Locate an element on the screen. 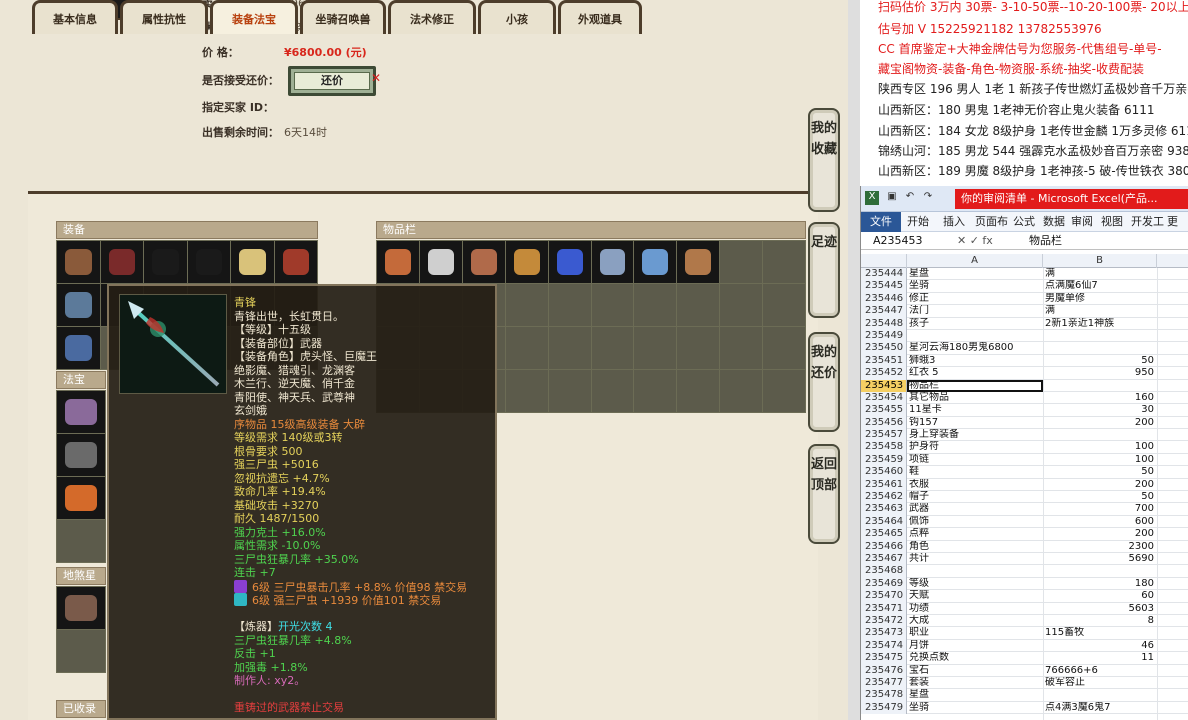 This screenshot has height=720, width=1188. cell-a: 职业 is located at coordinates (975, 633).